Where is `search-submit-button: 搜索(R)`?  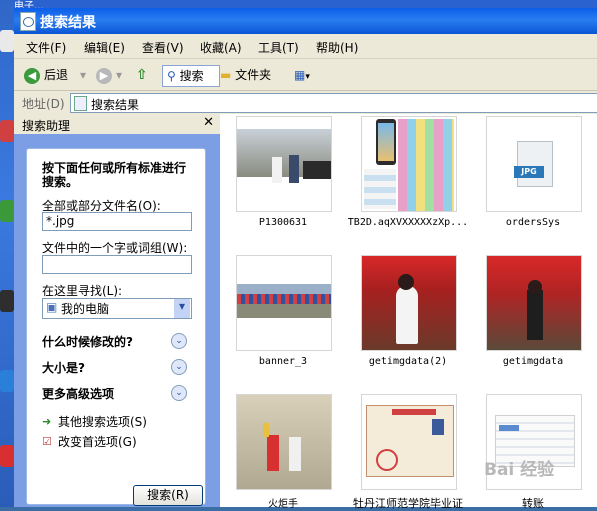 search-submit-button: 搜索(R) is located at coordinates (168, 495).